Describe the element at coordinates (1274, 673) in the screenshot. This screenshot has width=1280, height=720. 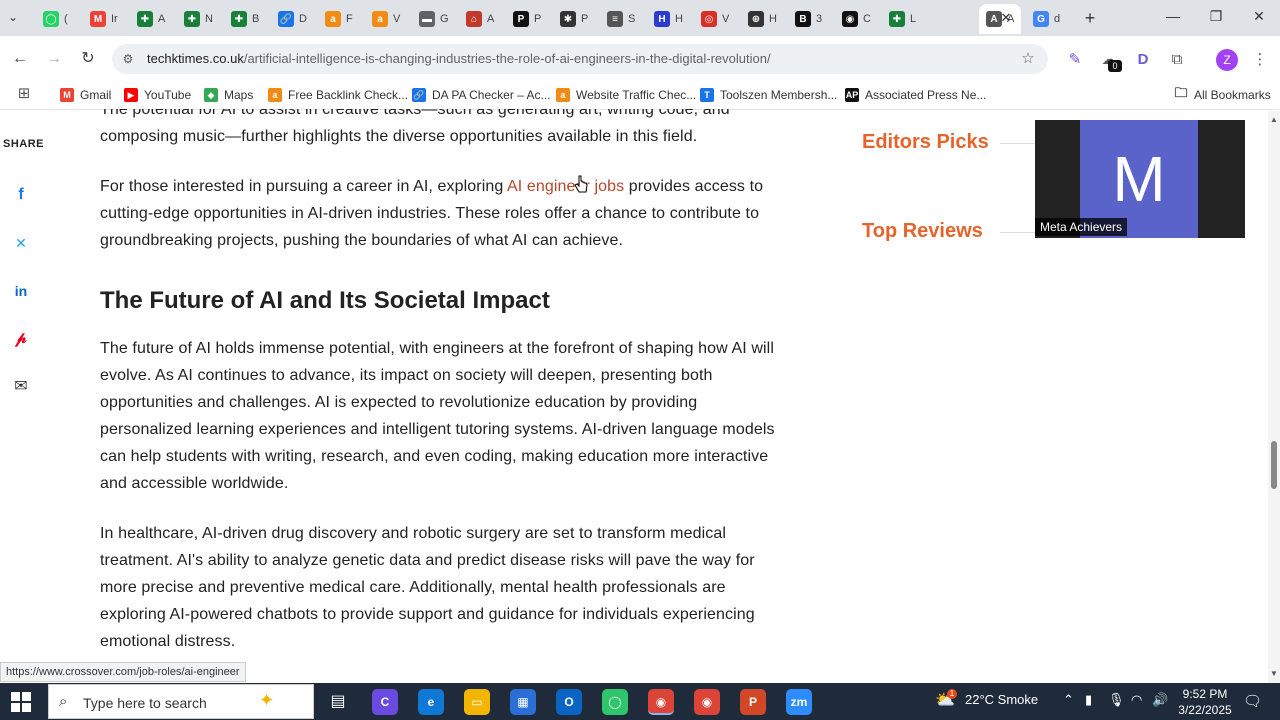
I see `scroll-down-icon: ▼` at that location.